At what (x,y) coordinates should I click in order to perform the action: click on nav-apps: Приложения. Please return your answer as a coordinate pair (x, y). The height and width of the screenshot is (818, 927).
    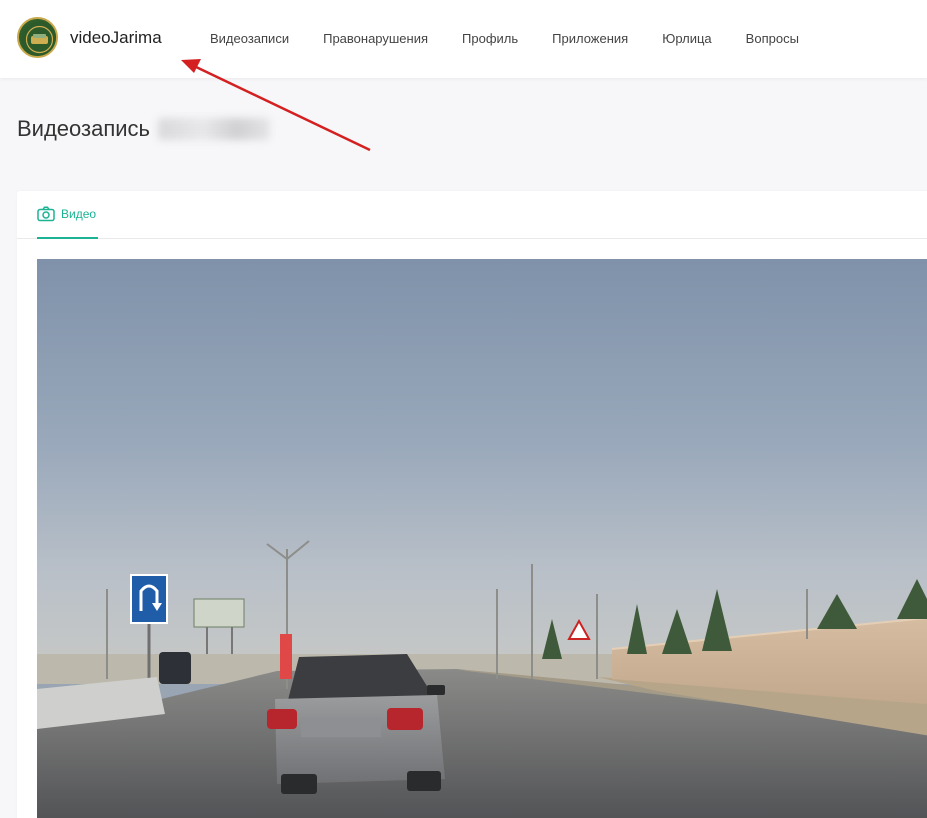
    Looking at the image, I should click on (590, 38).